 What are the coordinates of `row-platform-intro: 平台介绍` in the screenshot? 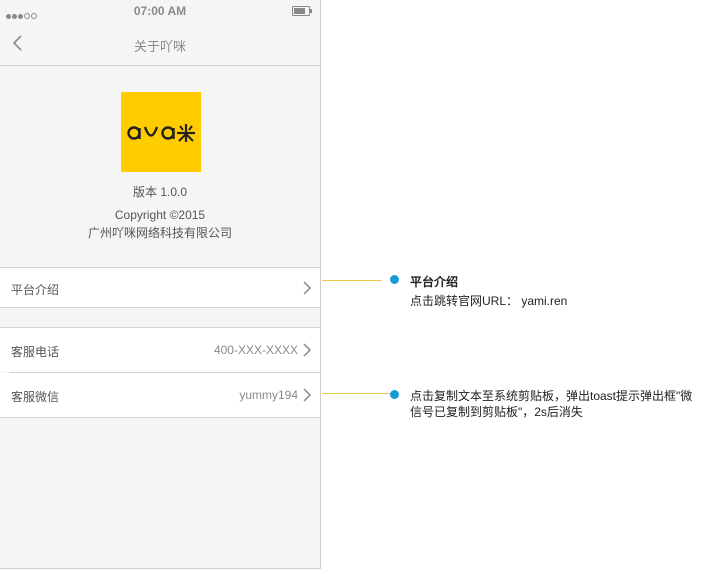 It's located at (160, 287).